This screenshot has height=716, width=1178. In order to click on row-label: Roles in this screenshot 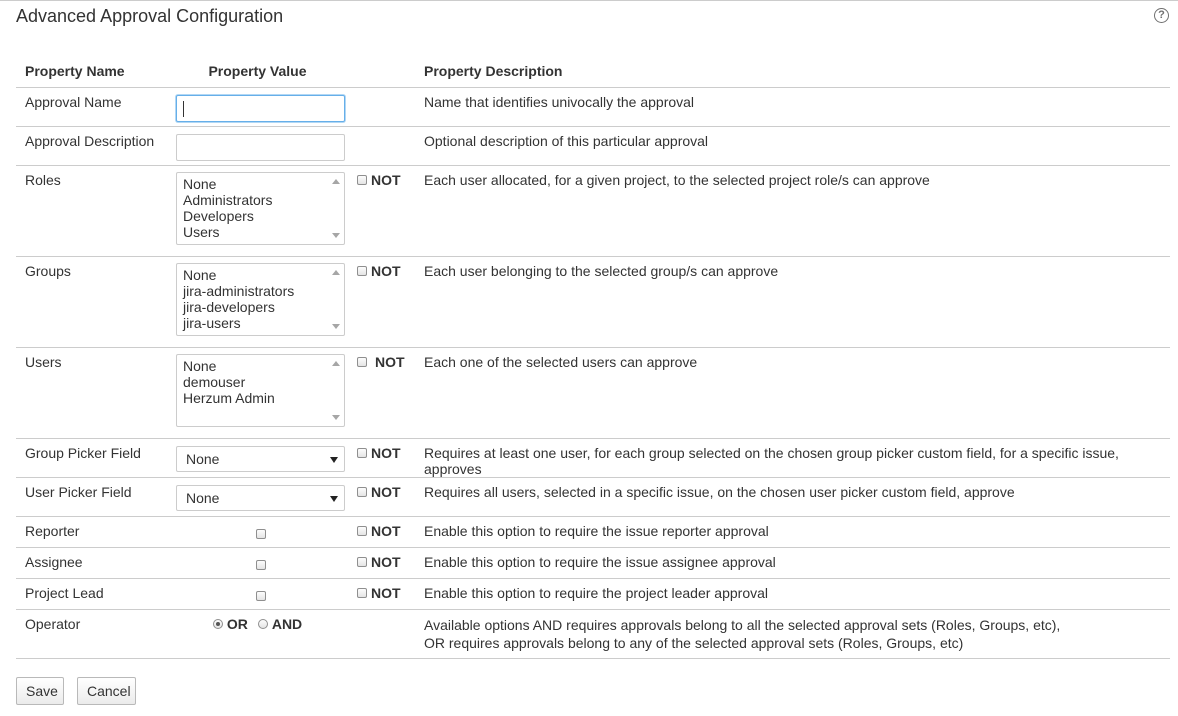, I will do `click(91, 211)`.